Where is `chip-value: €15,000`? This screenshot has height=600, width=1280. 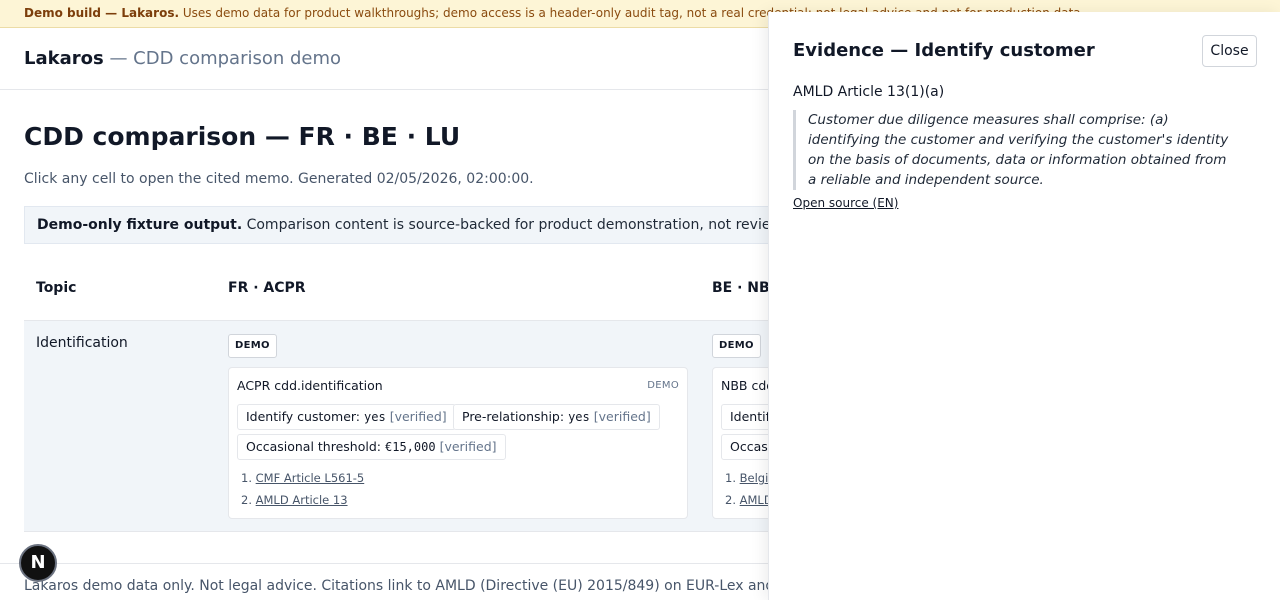
chip-value: €15,000 is located at coordinates (410, 447).